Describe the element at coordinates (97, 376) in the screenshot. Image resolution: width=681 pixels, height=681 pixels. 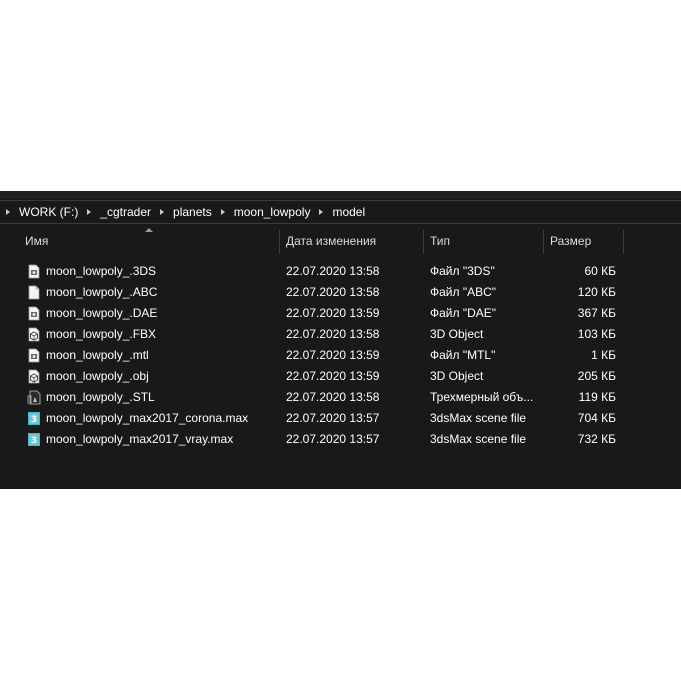
I see `file-name: moon_lowpoly_.obj` at that location.